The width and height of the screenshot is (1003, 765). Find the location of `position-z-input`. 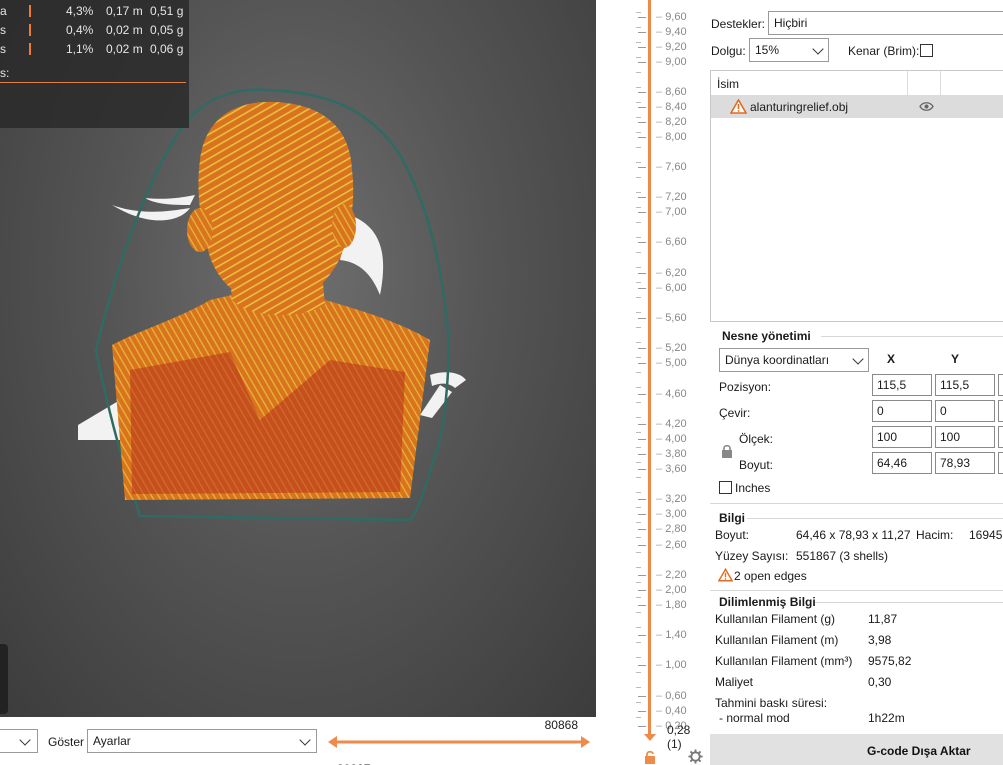

position-z-input is located at coordinates (1000, 385).